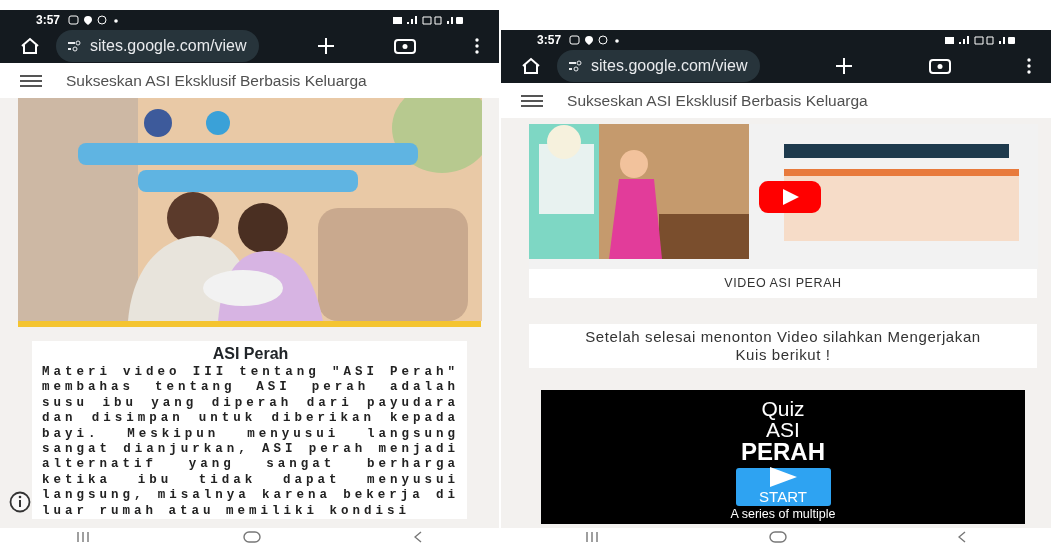  I want to click on play-button-icon, so click(789, 197).